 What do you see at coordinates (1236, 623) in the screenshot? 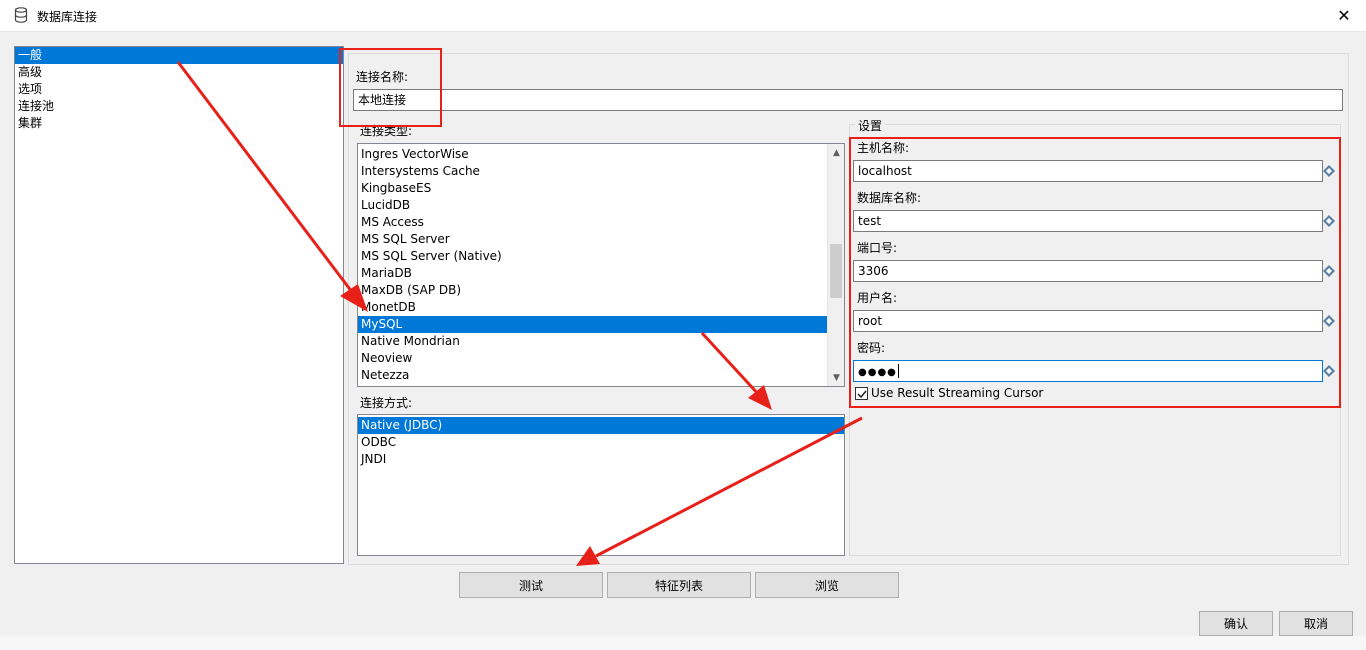
I see `ok-button: 确认` at bounding box center [1236, 623].